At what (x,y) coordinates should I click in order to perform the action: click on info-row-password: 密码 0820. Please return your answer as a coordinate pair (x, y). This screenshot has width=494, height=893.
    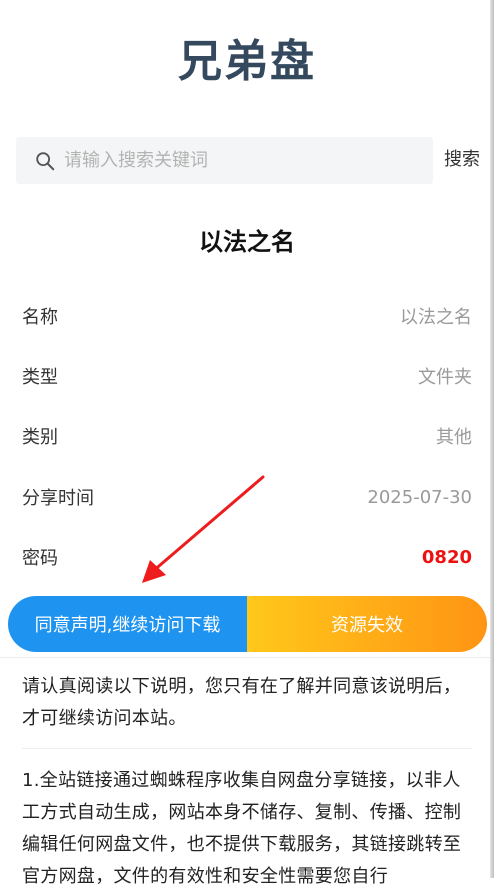
    Looking at the image, I should click on (247, 557).